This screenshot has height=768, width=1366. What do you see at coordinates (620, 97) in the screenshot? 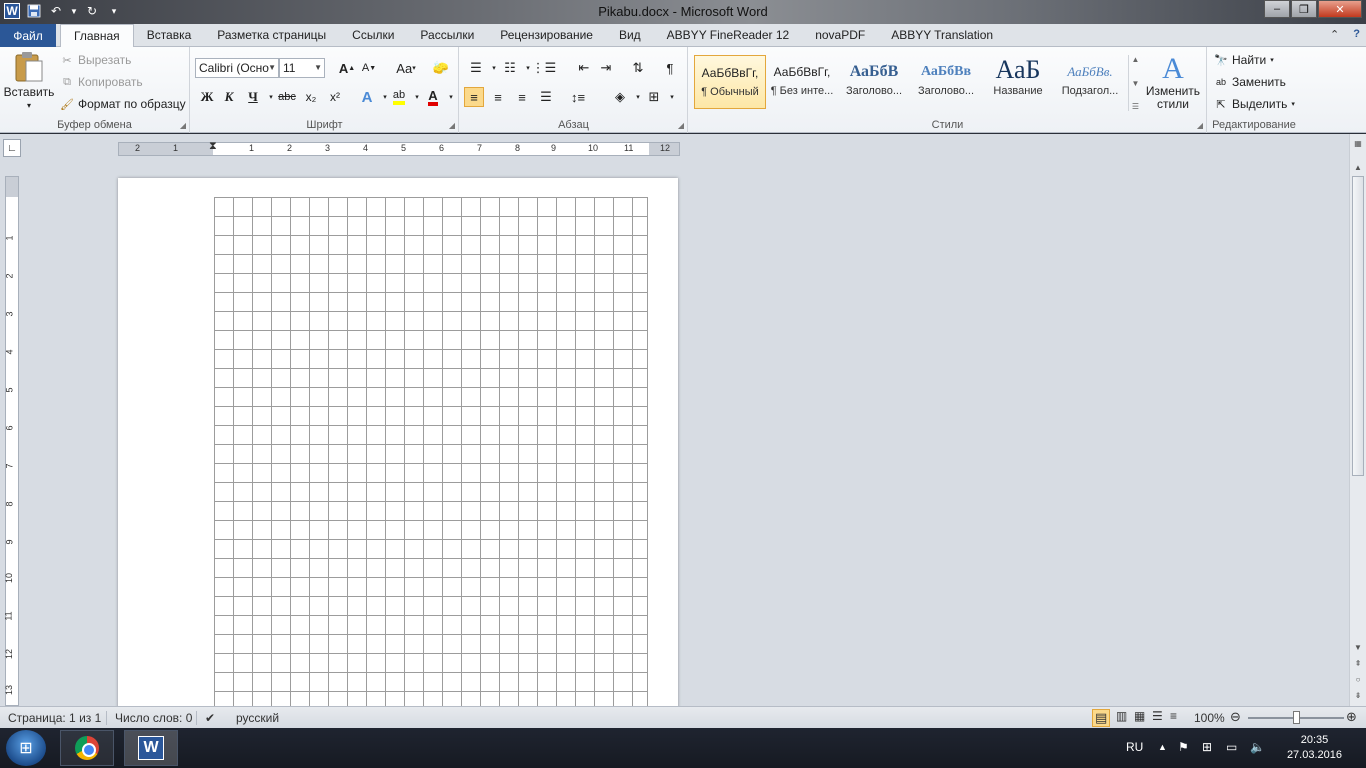
I see `shading-icon: ◈` at bounding box center [620, 97].